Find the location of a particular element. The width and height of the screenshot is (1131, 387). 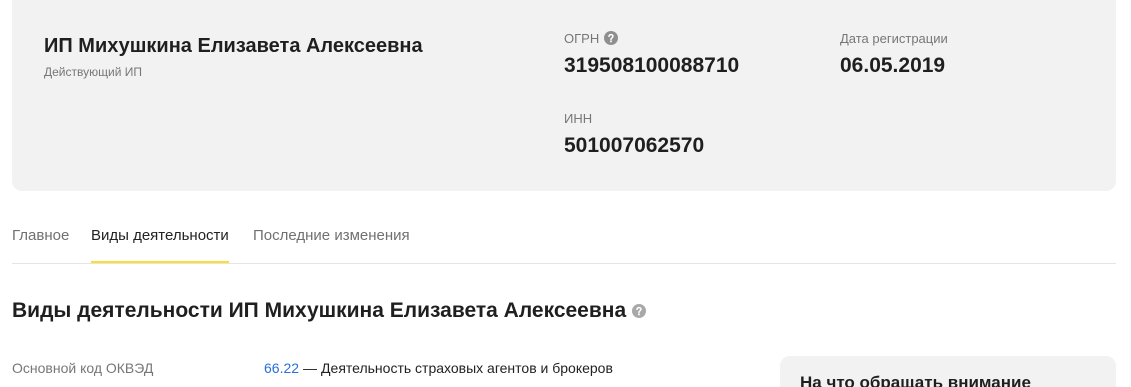

company-status: Действующий ИП is located at coordinates (93, 72).